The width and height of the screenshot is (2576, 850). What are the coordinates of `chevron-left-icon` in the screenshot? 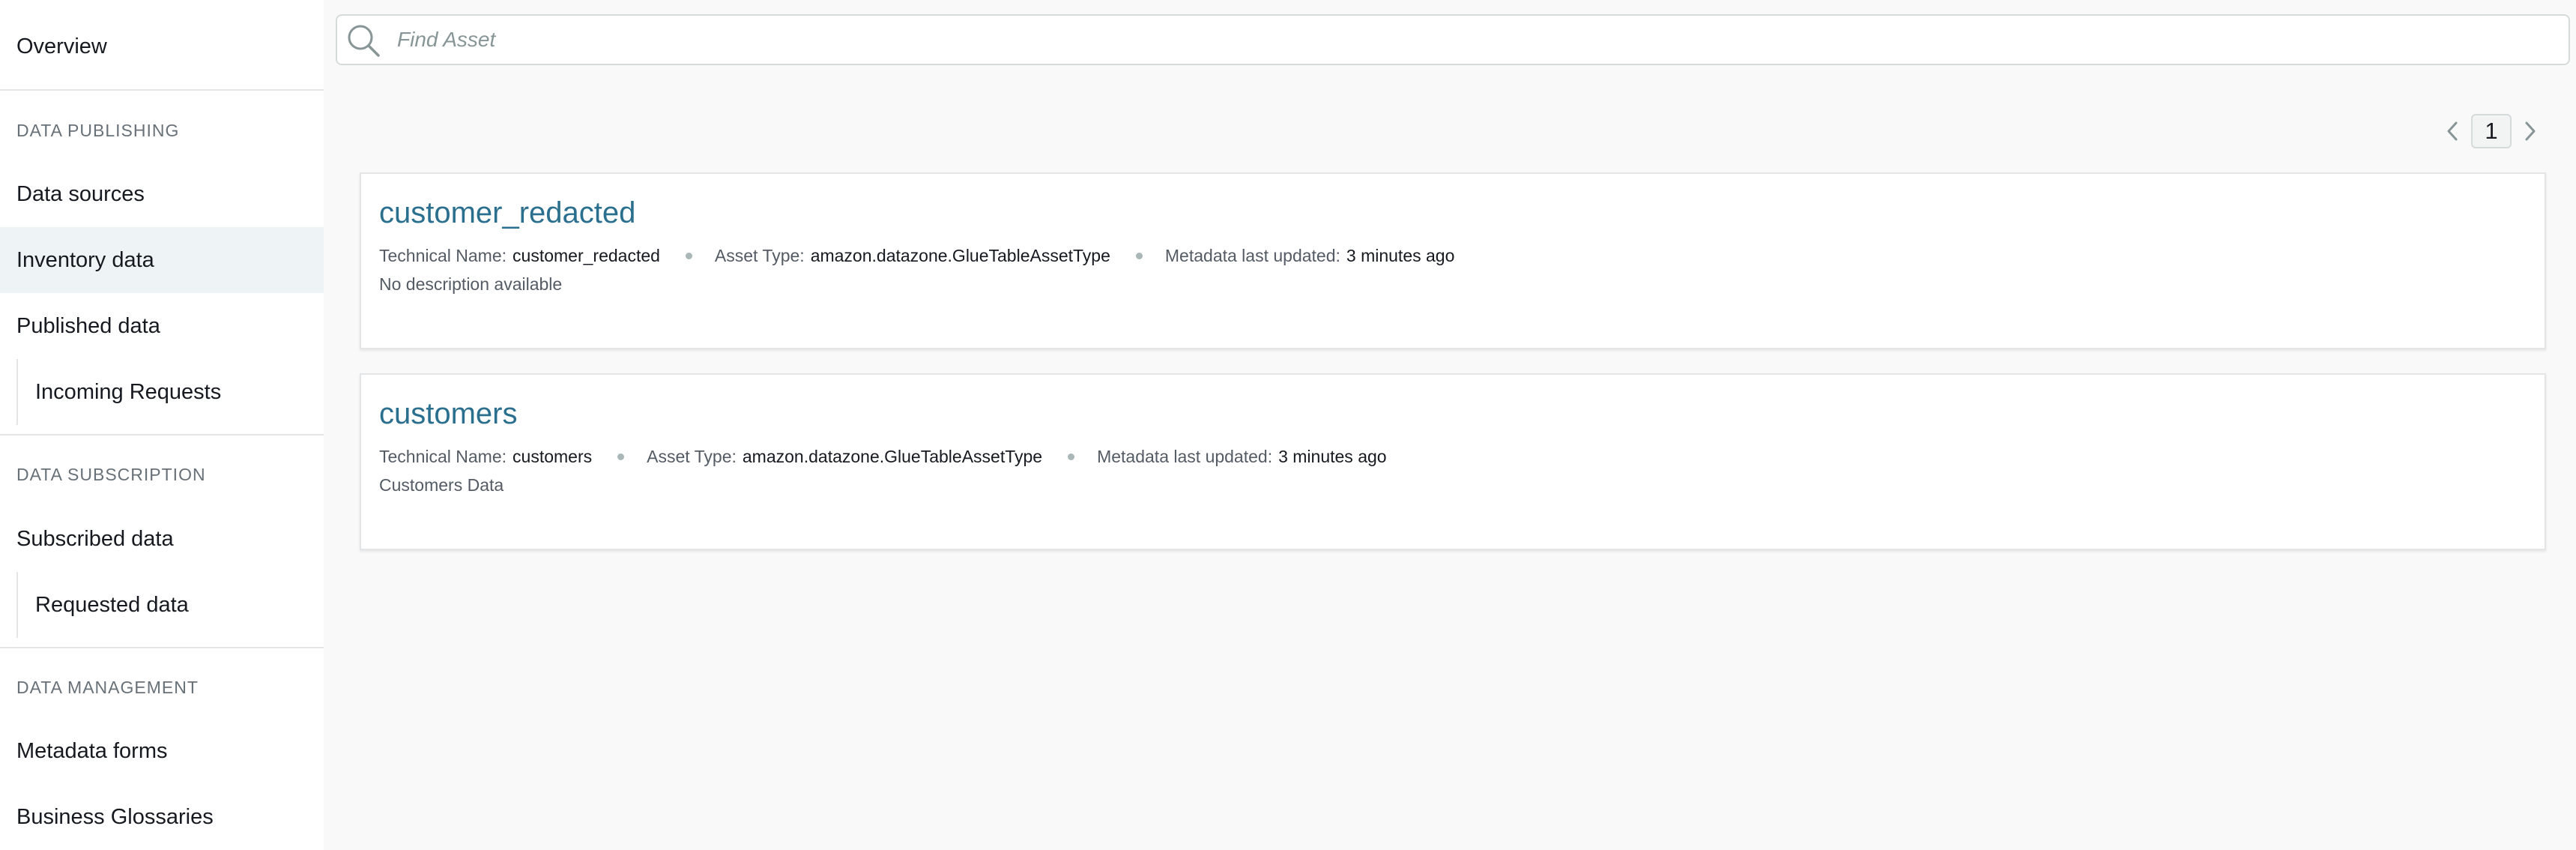 It's located at (2452, 131).